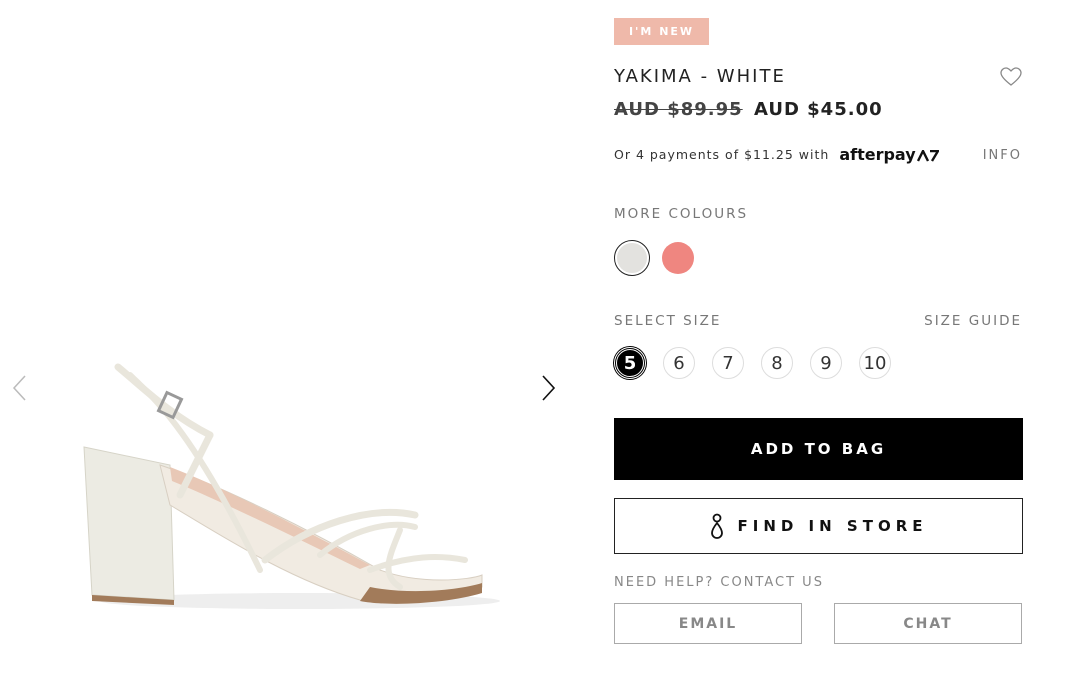 Image resolution: width=1080 pixels, height=675 pixels. Describe the element at coordinates (973, 321) in the screenshot. I see `size-guide-link: SIZE GUIDE` at that location.